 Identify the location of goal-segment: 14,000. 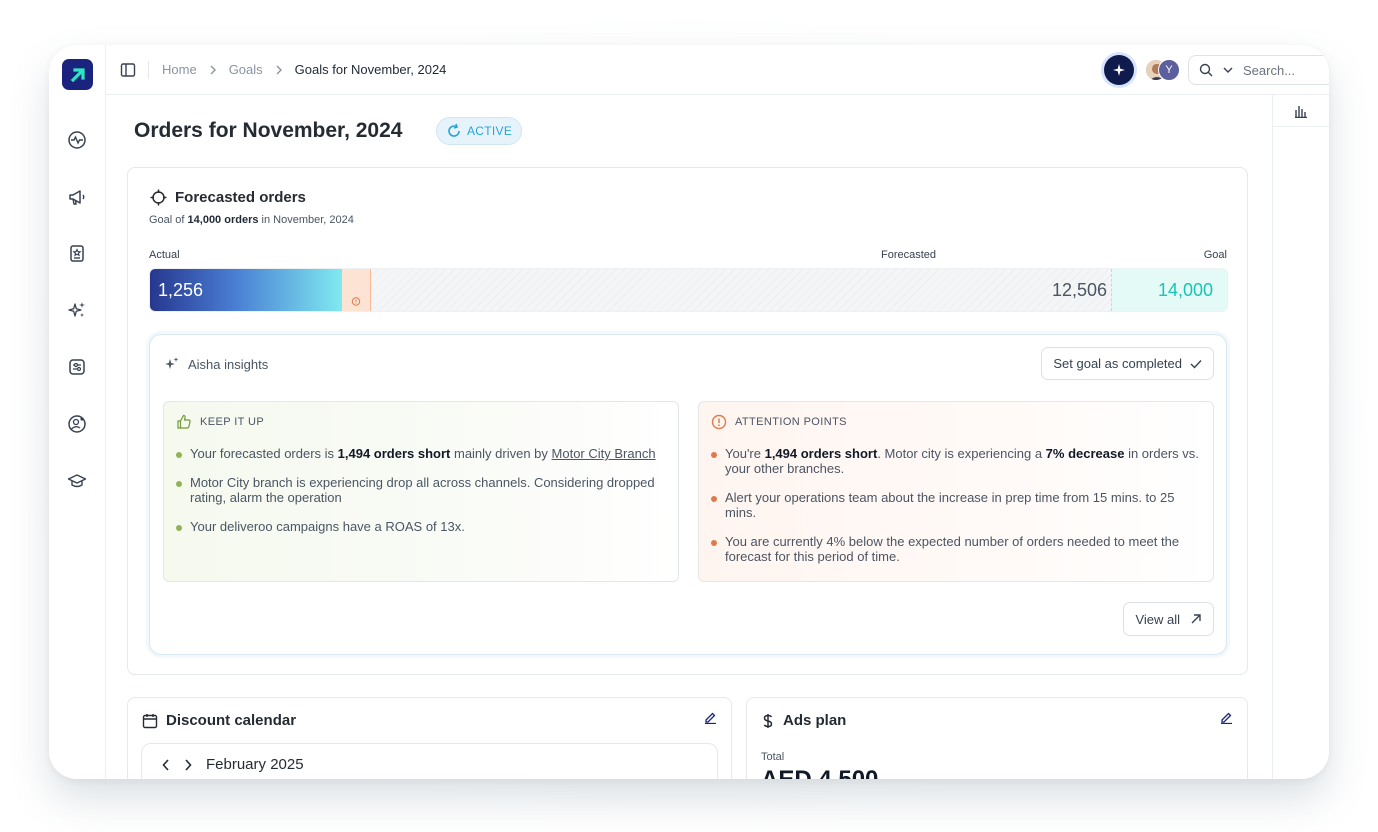
(1169, 290).